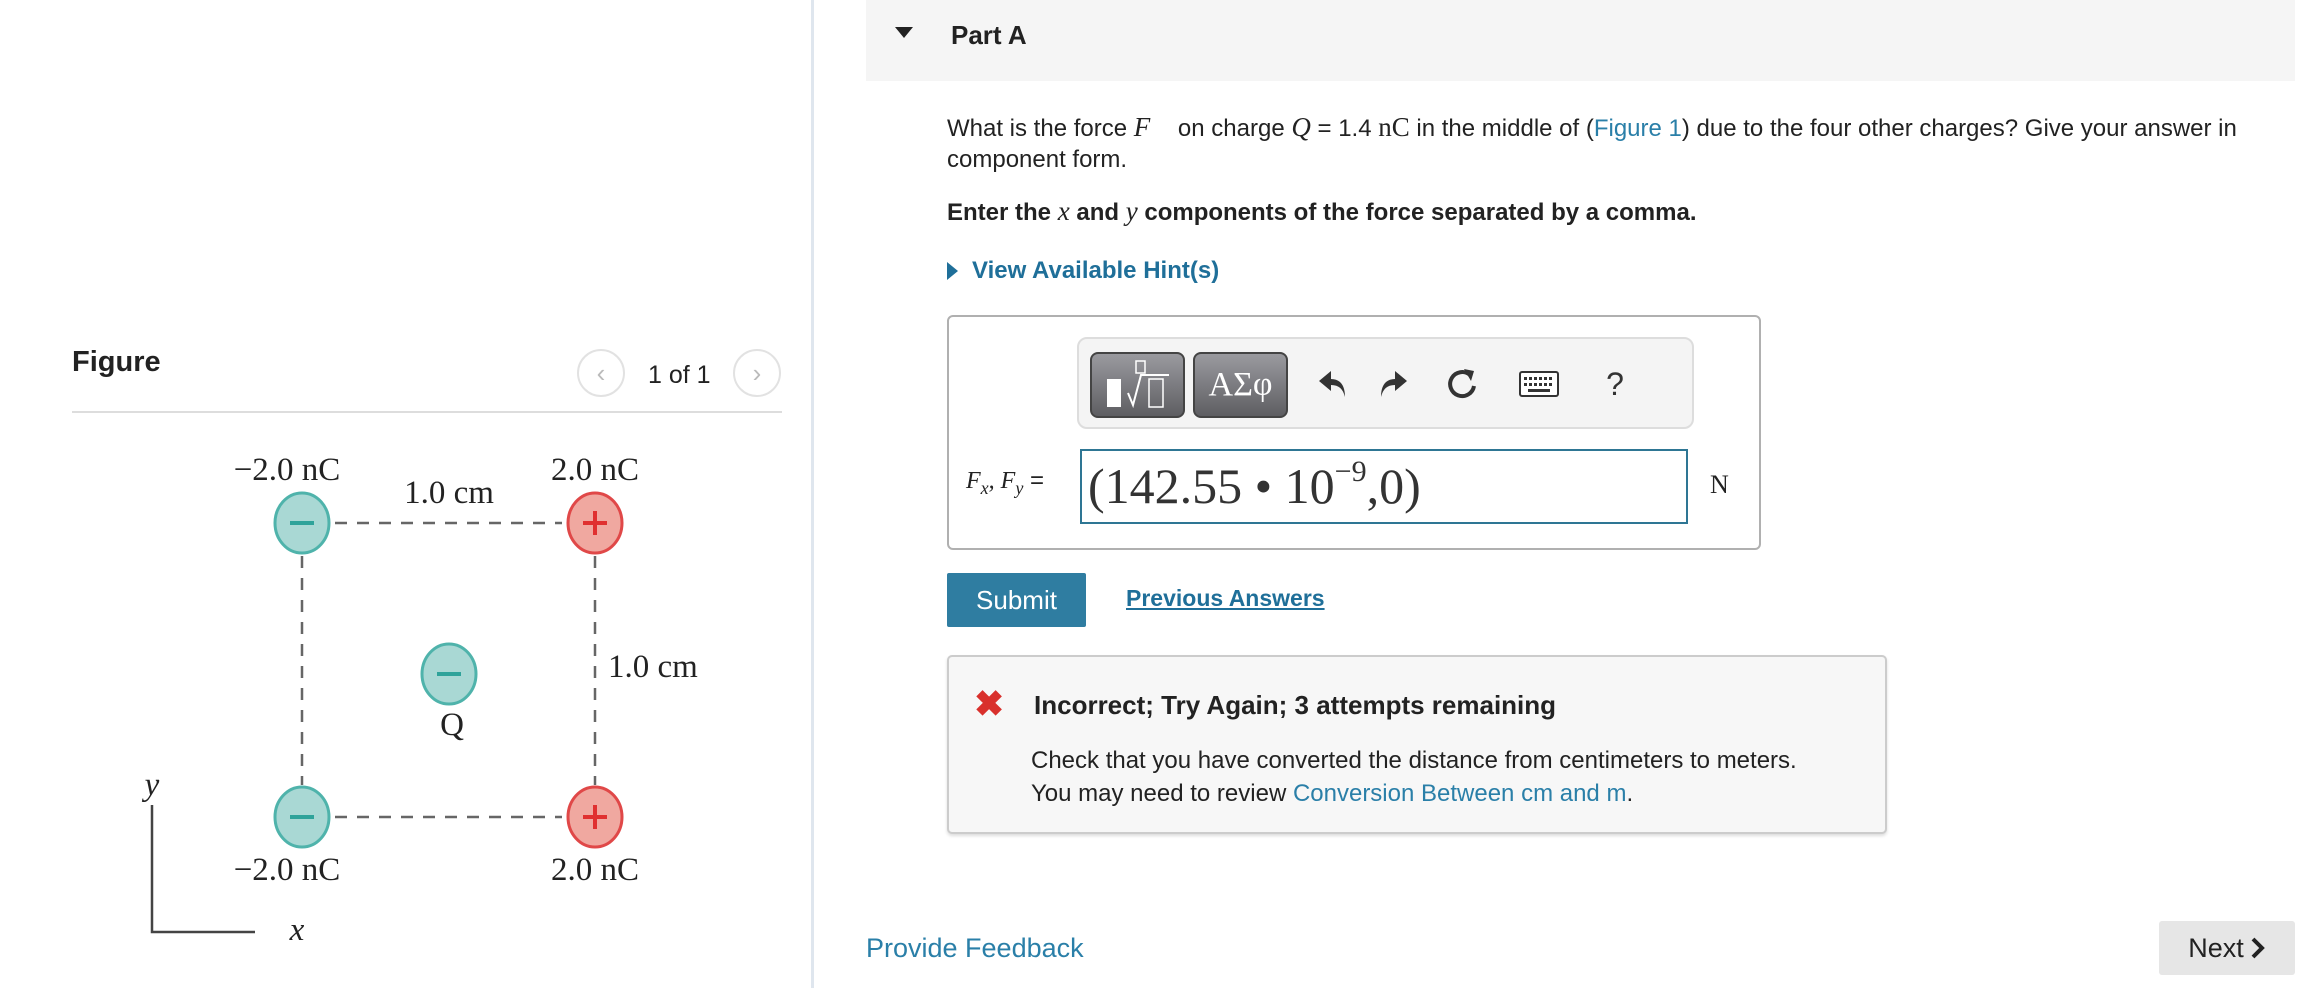 The width and height of the screenshot is (2310, 988). What do you see at coordinates (1501, 128) in the screenshot?
I see `question-segment: in the middle of (` at bounding box center [1501, 128].